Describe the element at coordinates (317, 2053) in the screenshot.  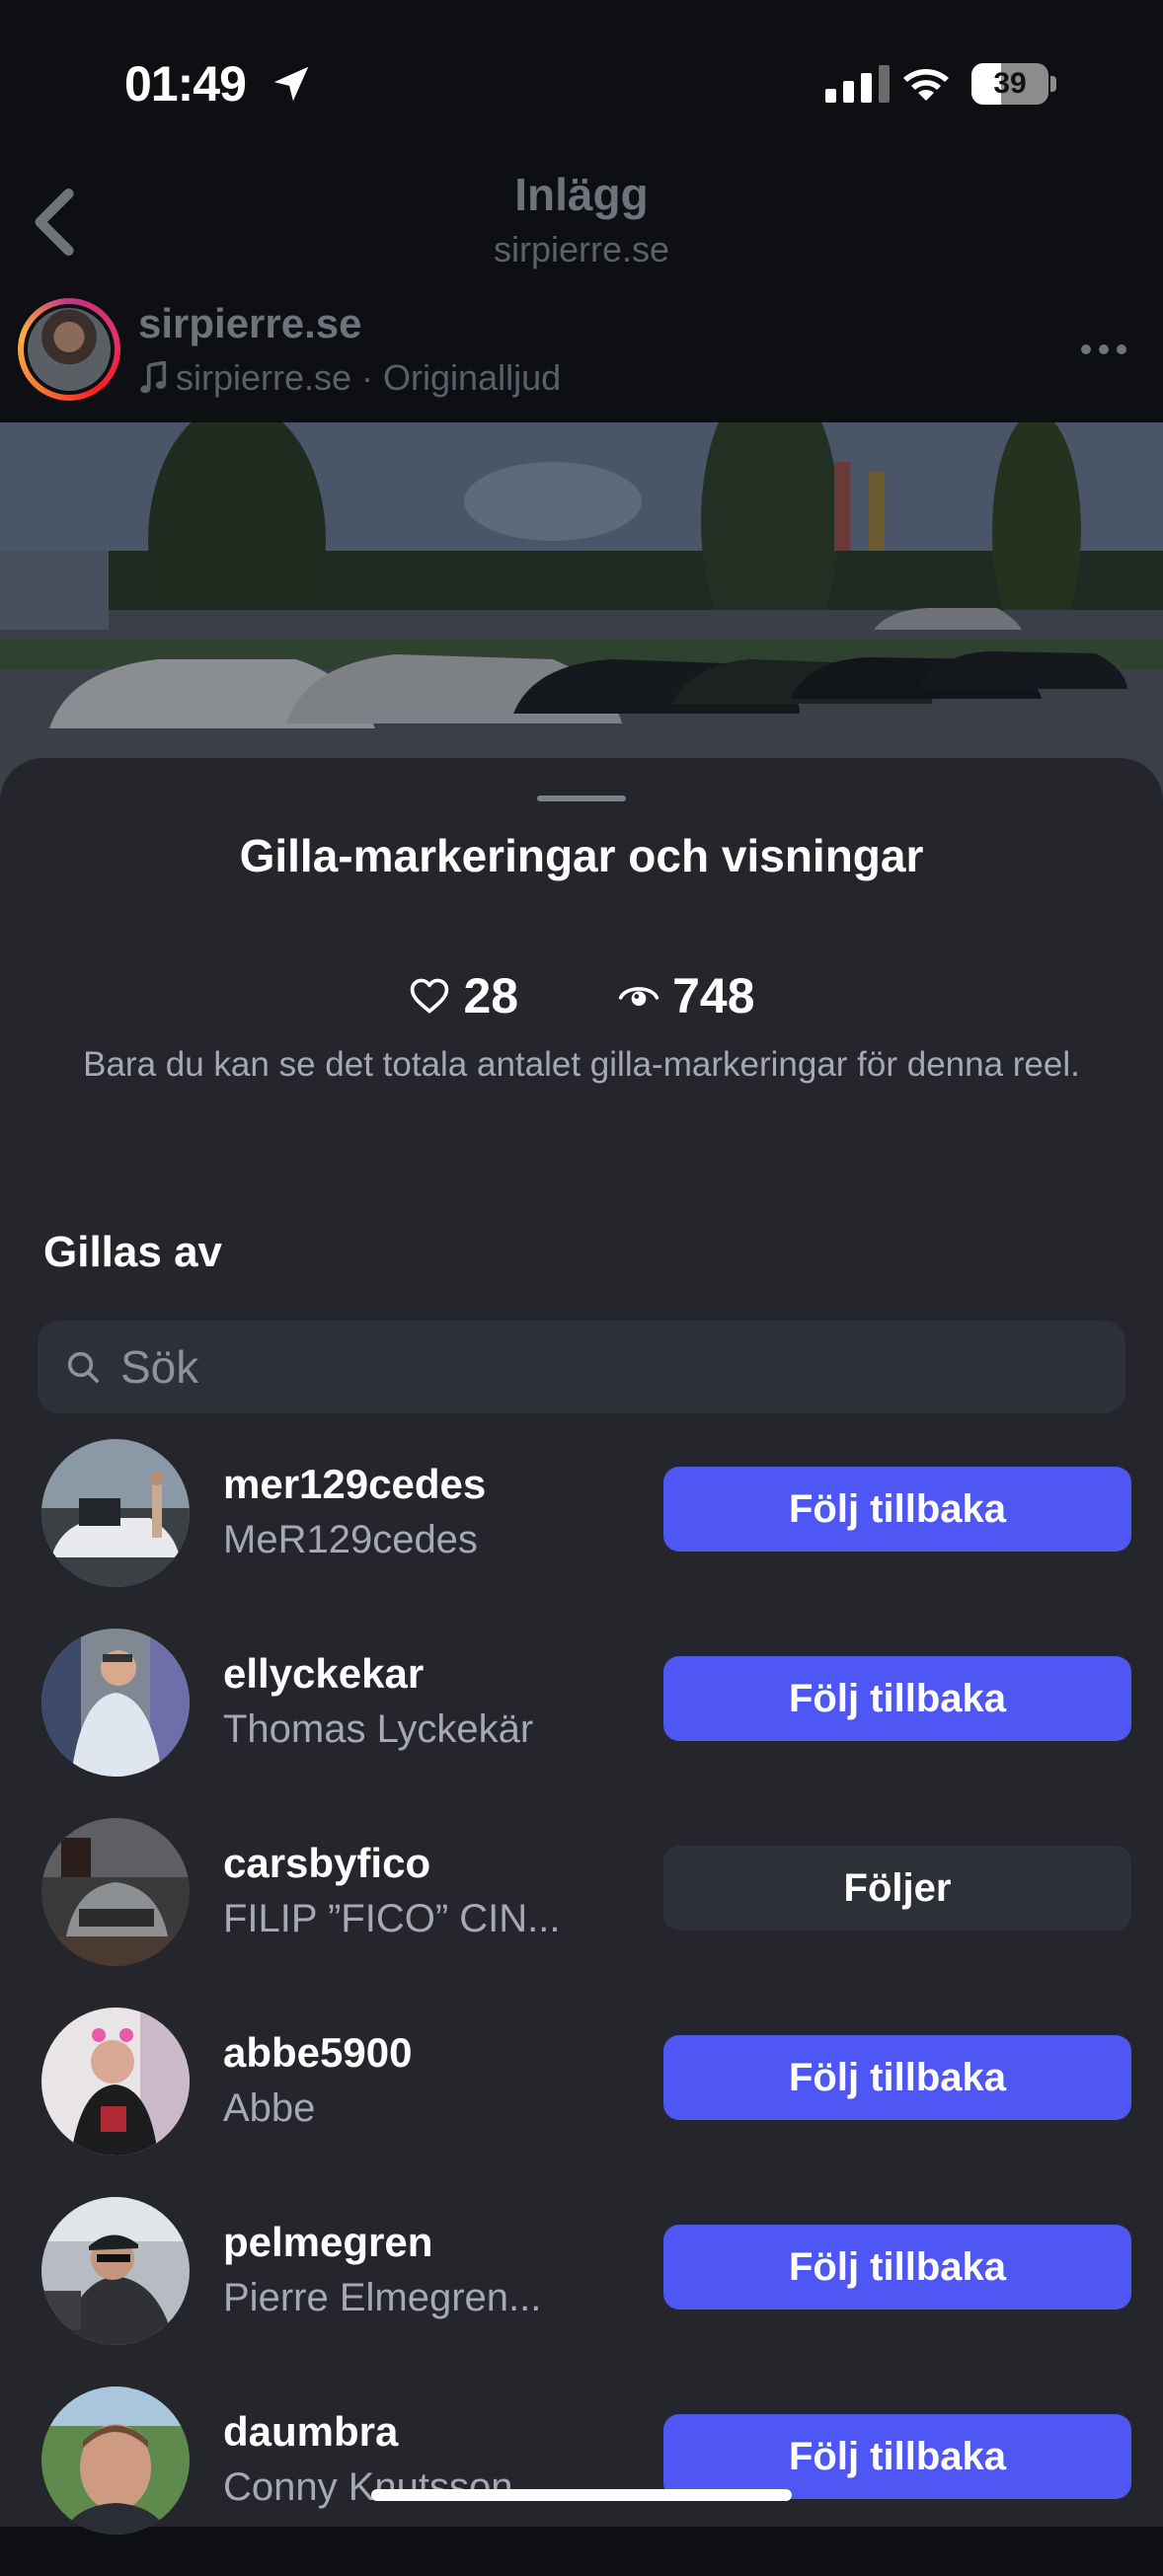
I see `liker-username: abbe5900` at that location.